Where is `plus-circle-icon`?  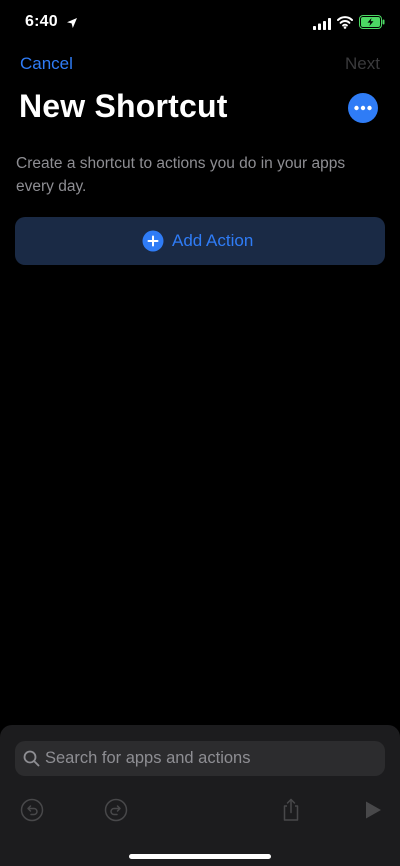 plus-circle-icon is located at coordinates (153, 241).